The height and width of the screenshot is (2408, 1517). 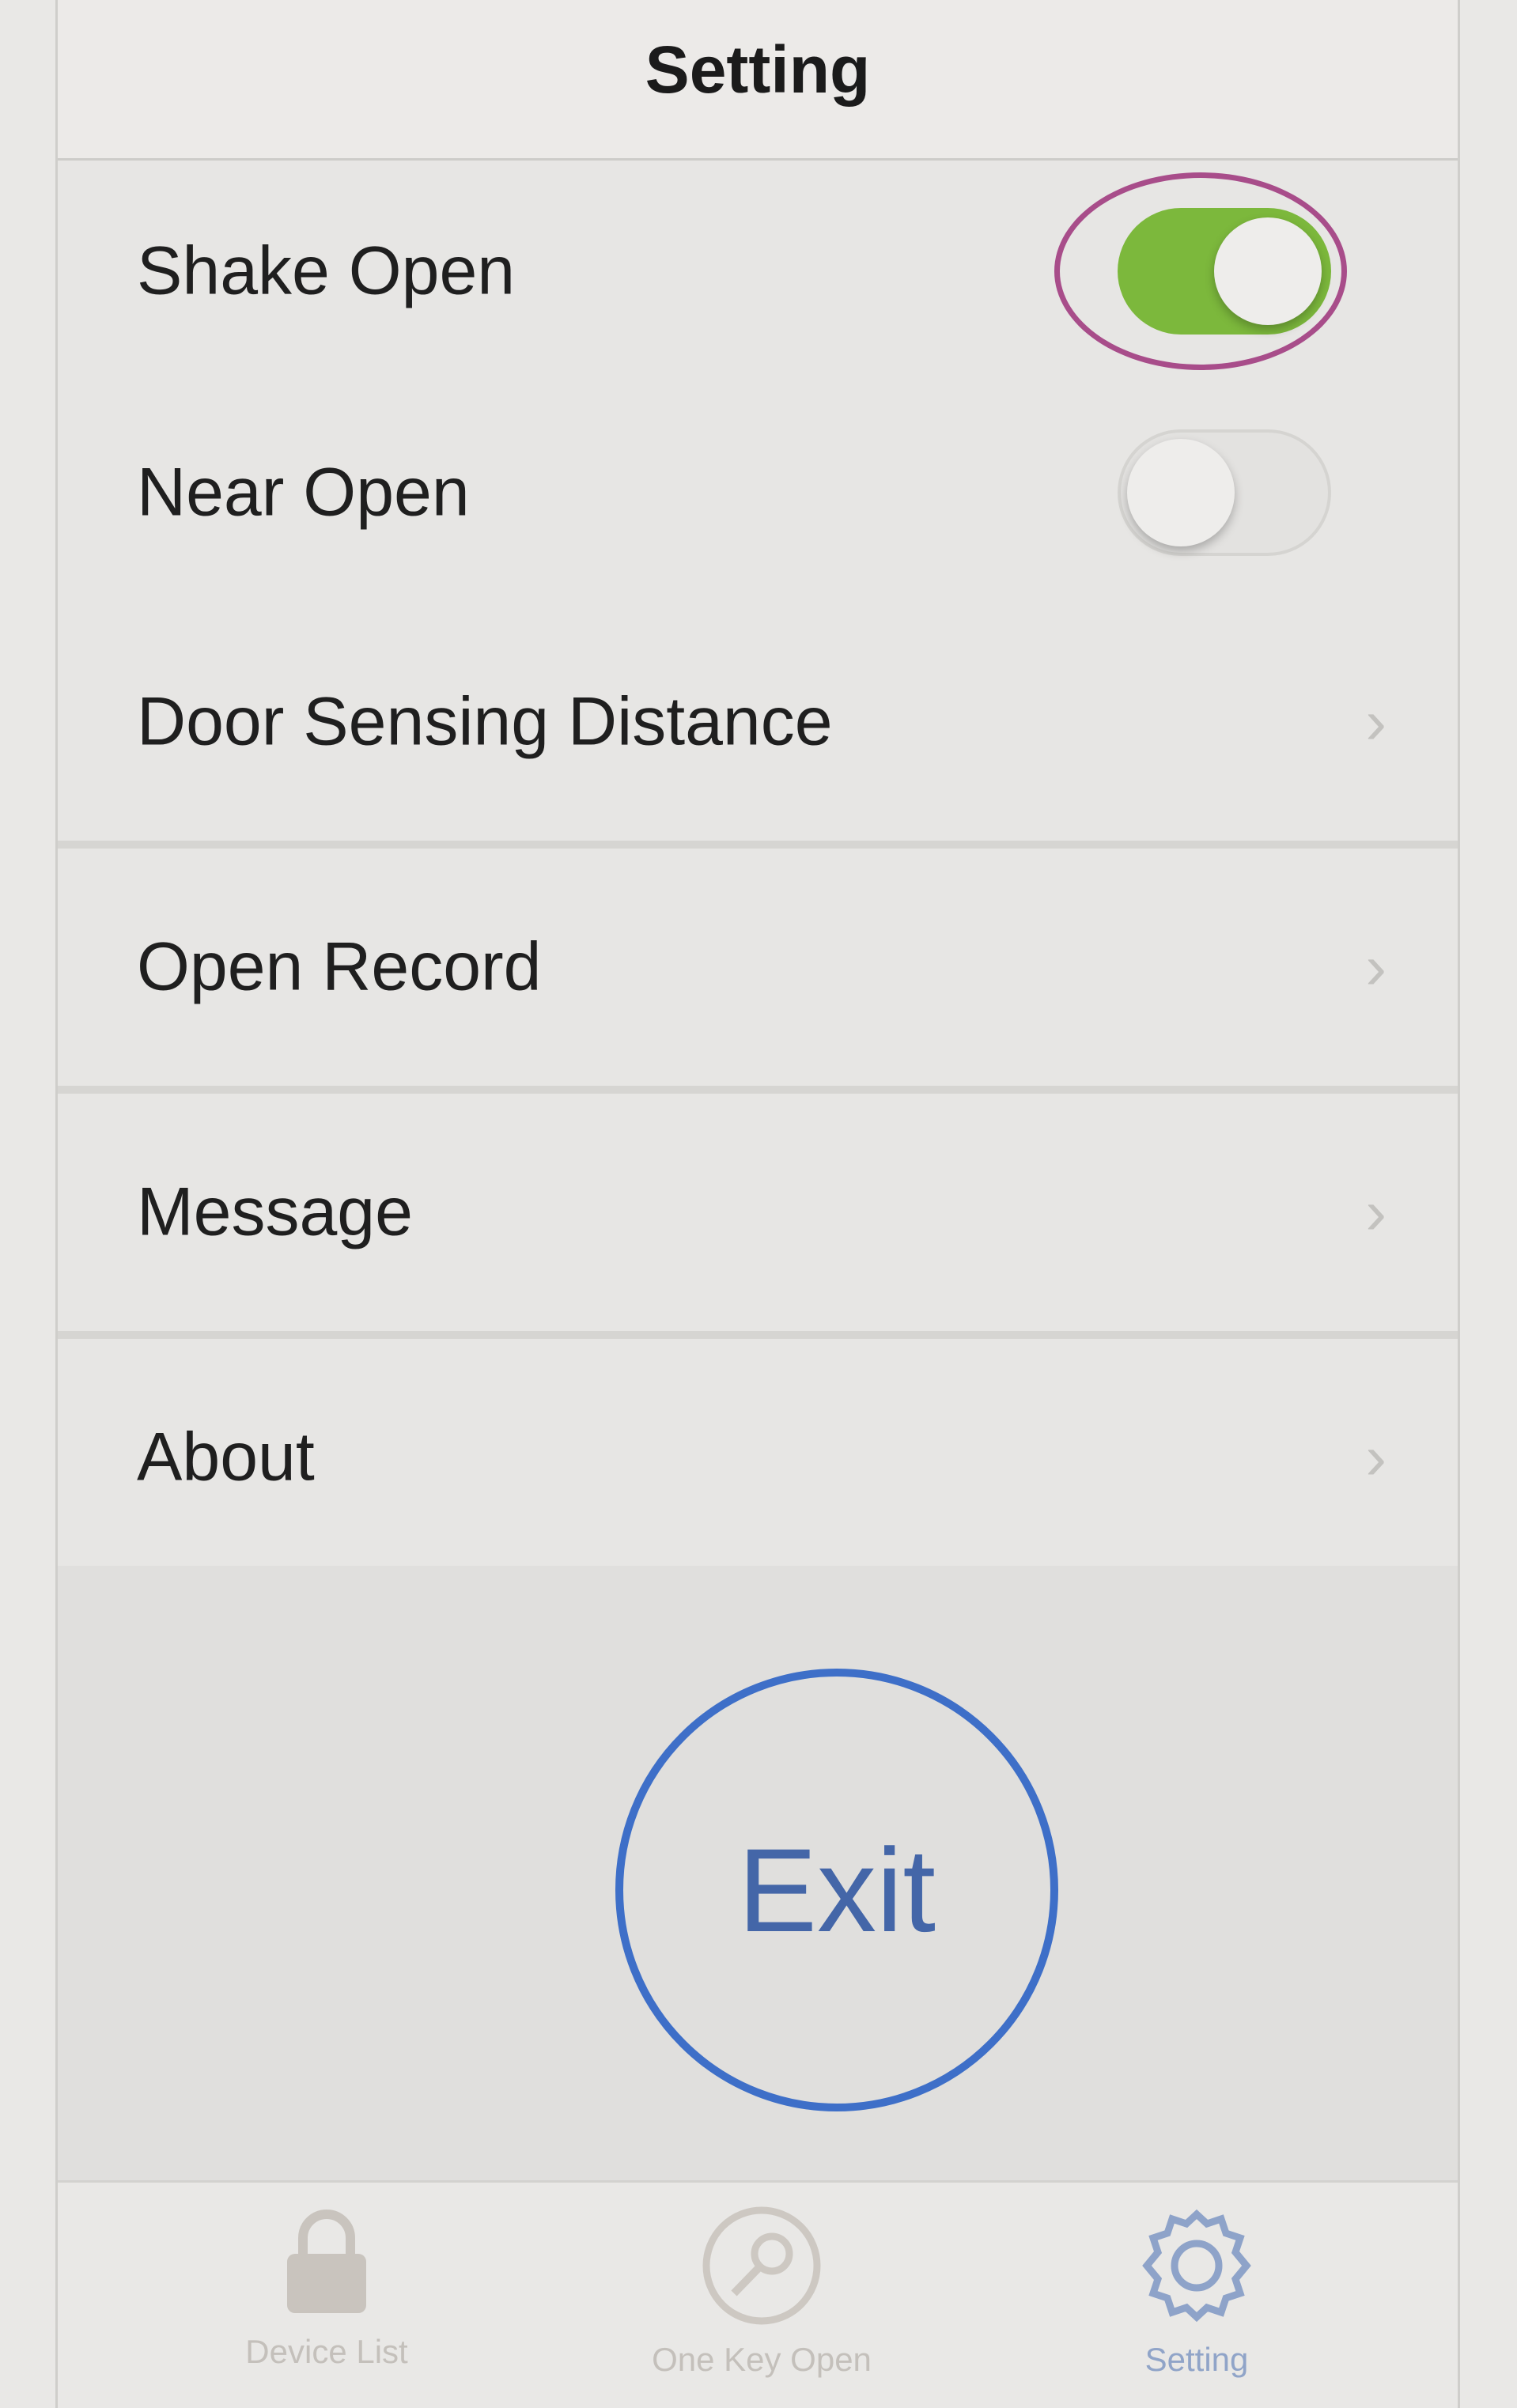 What do you see at coordinates (758, 1457) in the screenshot?
I see `setting-row-about: About ›` at bounding box center [758, 1457].